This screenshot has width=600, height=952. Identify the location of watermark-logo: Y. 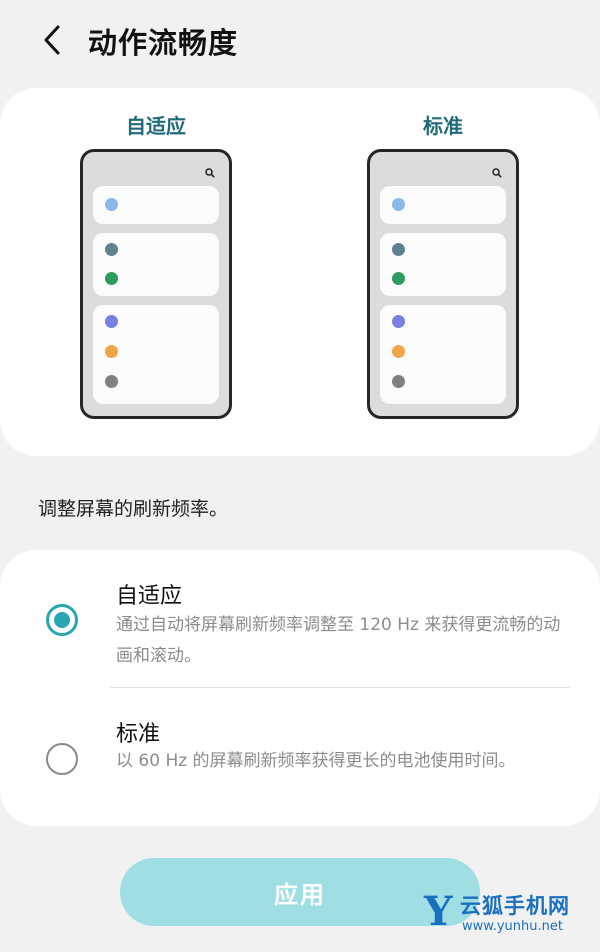
(438, 911).